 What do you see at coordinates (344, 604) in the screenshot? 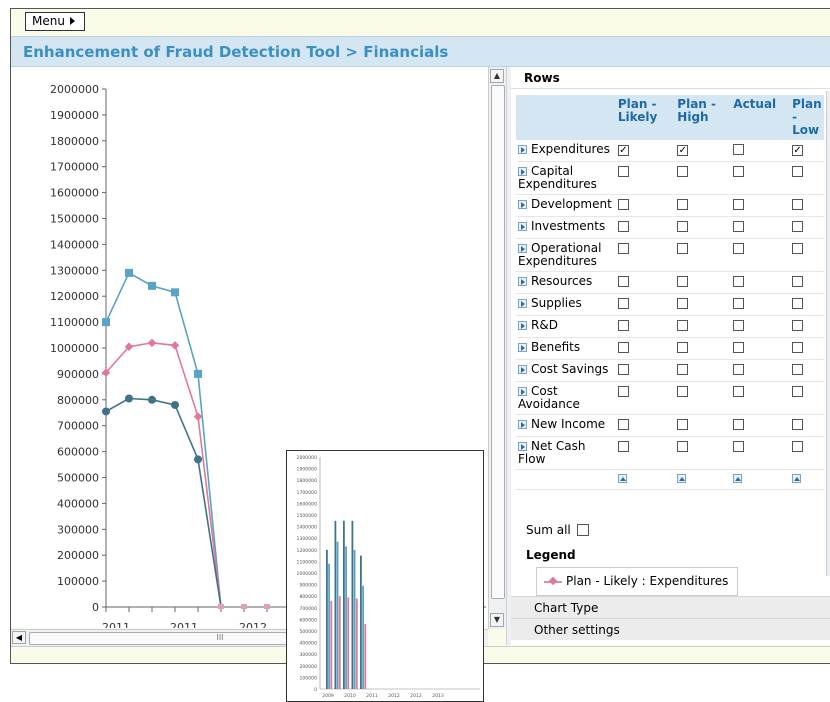
I see `preview-bar` at bounding box center [344, 604].